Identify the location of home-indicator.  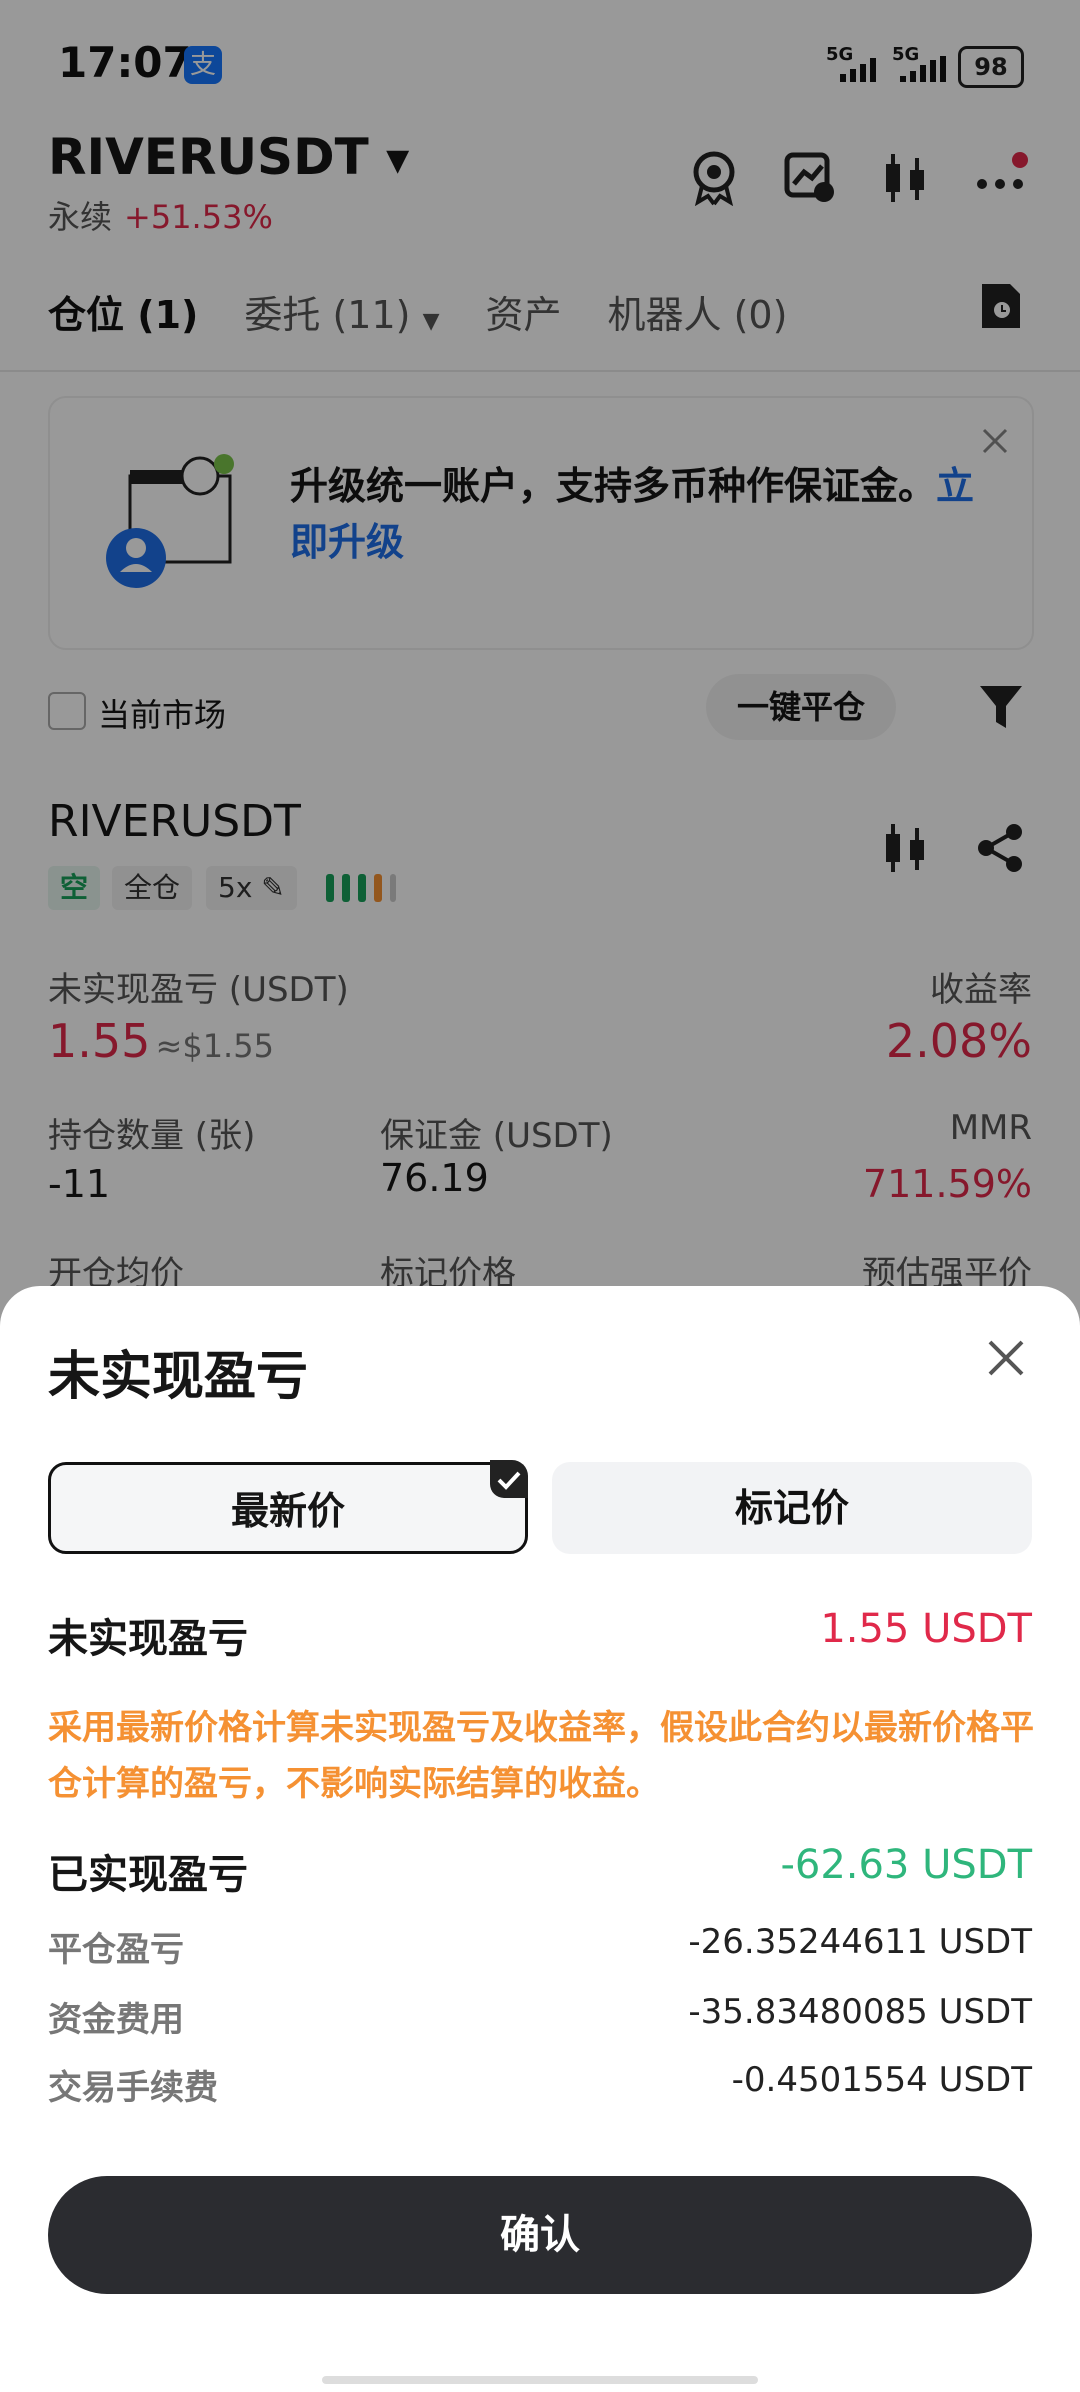
(540, 2380).